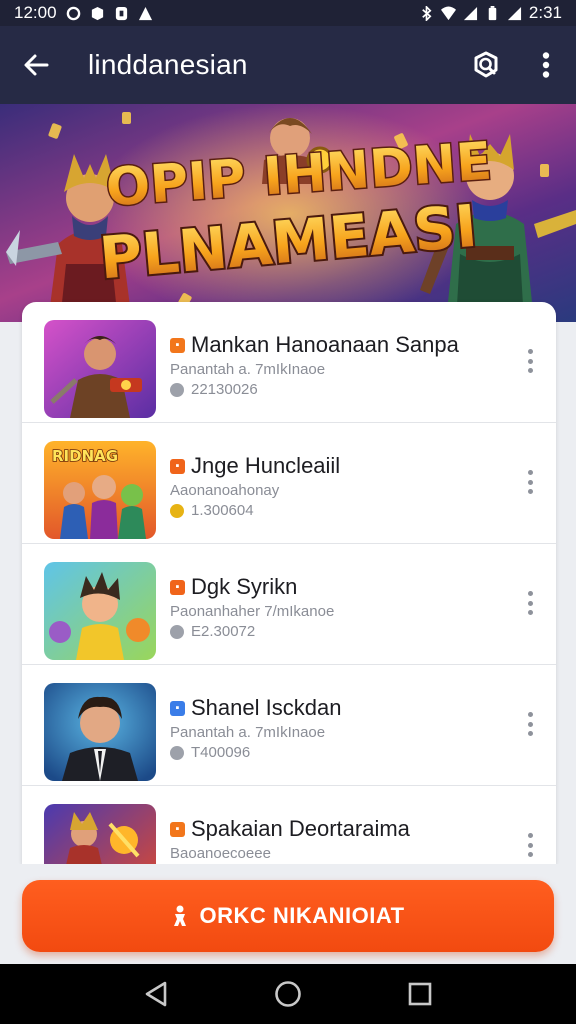 This screenshot has width=576, height=1024. What do you see at coordinates (300, 828) in the screenshot?
I see `item-title: Spakaian Deortaraima` at bounding box center [300, 828].